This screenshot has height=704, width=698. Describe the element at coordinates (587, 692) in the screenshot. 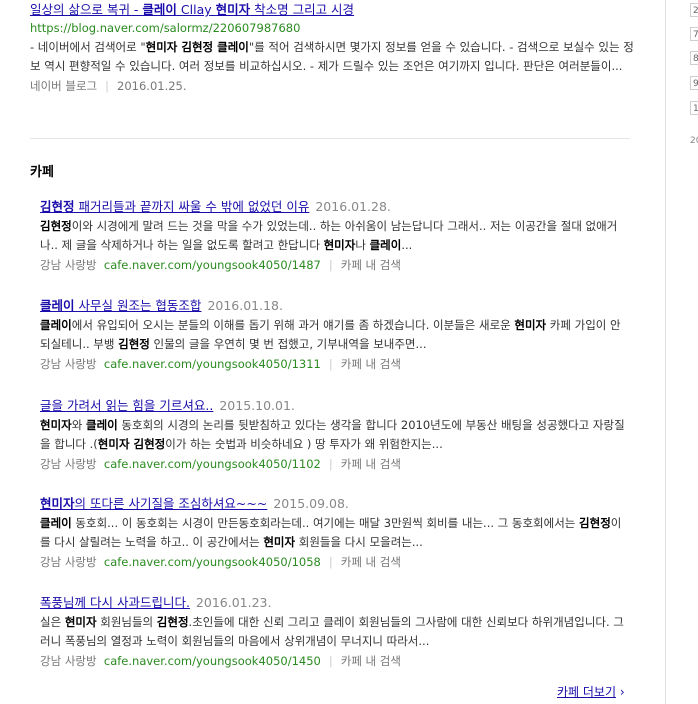

I see `more-label: 카페 더보기` at that location.